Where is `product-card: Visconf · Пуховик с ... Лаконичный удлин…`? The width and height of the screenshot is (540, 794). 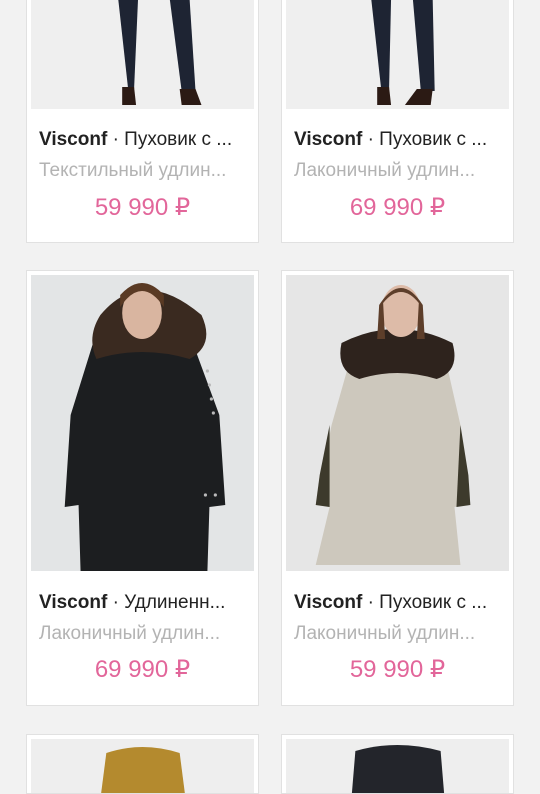 product-card: Visconf · Пуховик с ... Лаконичный удлин… is located at coordinates (397, 121).